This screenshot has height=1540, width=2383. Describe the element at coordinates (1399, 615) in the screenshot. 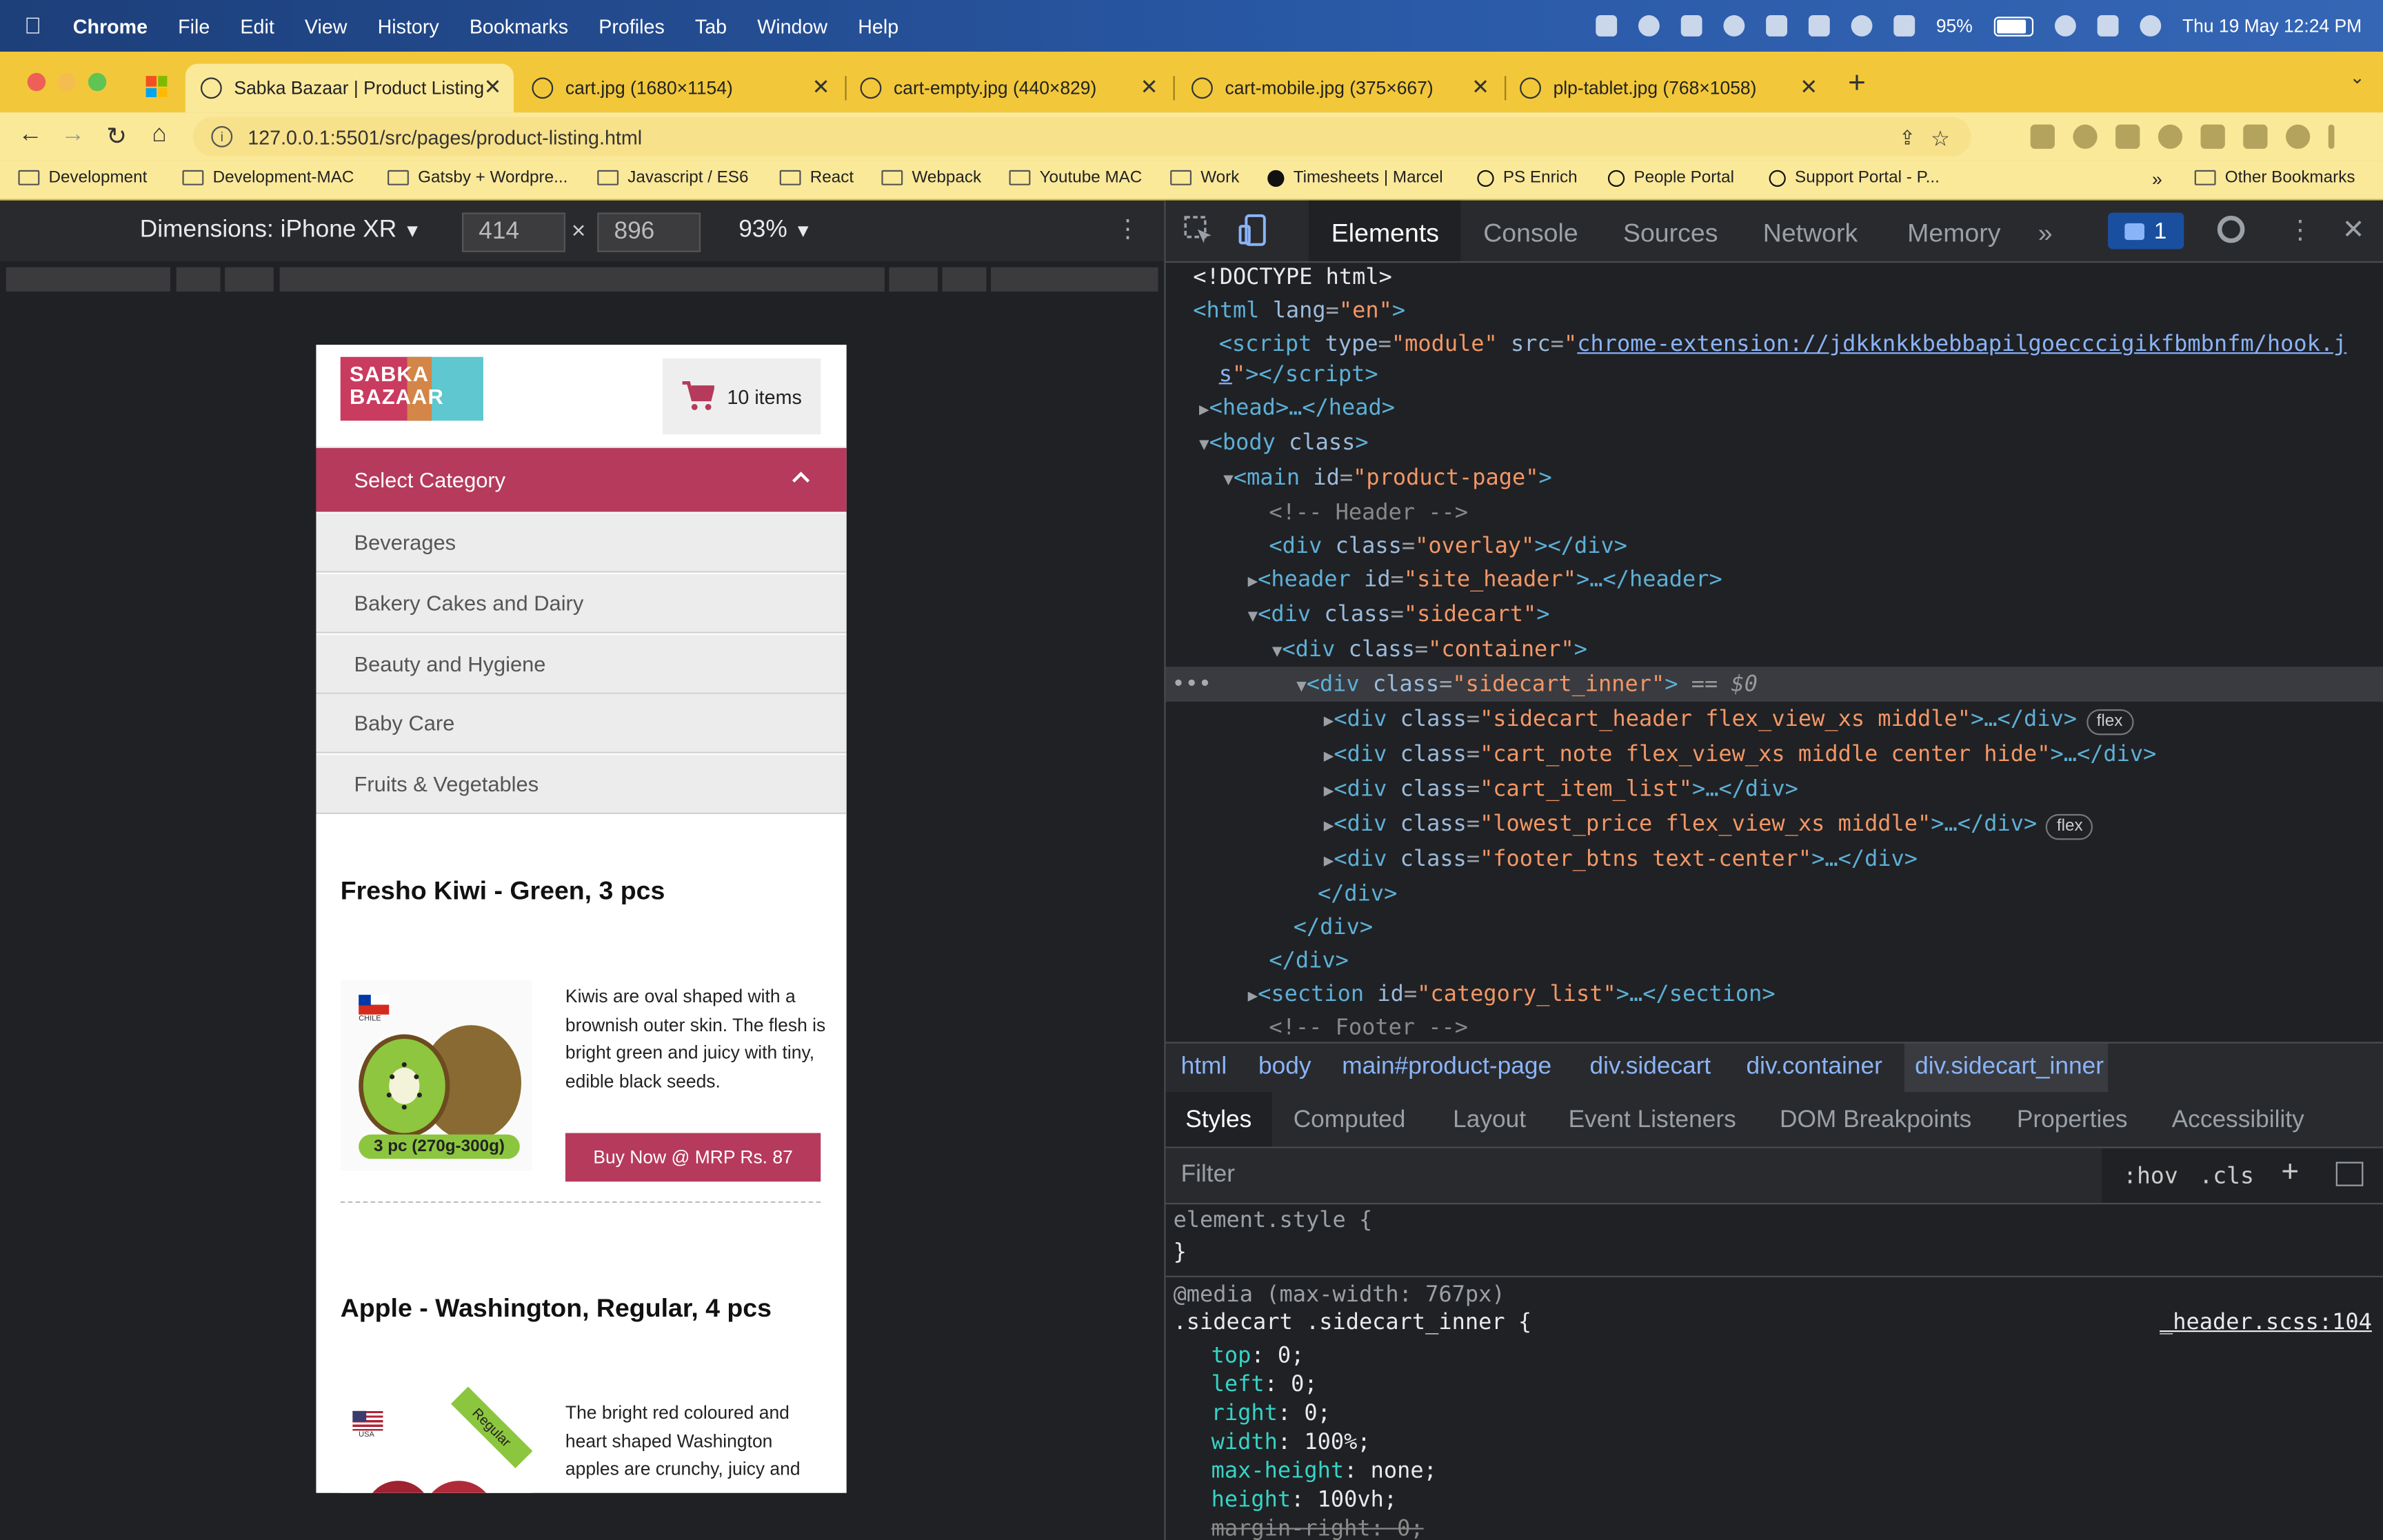

I see `dom-node-sidecart: ▼<div class="sidecart">` at that location.